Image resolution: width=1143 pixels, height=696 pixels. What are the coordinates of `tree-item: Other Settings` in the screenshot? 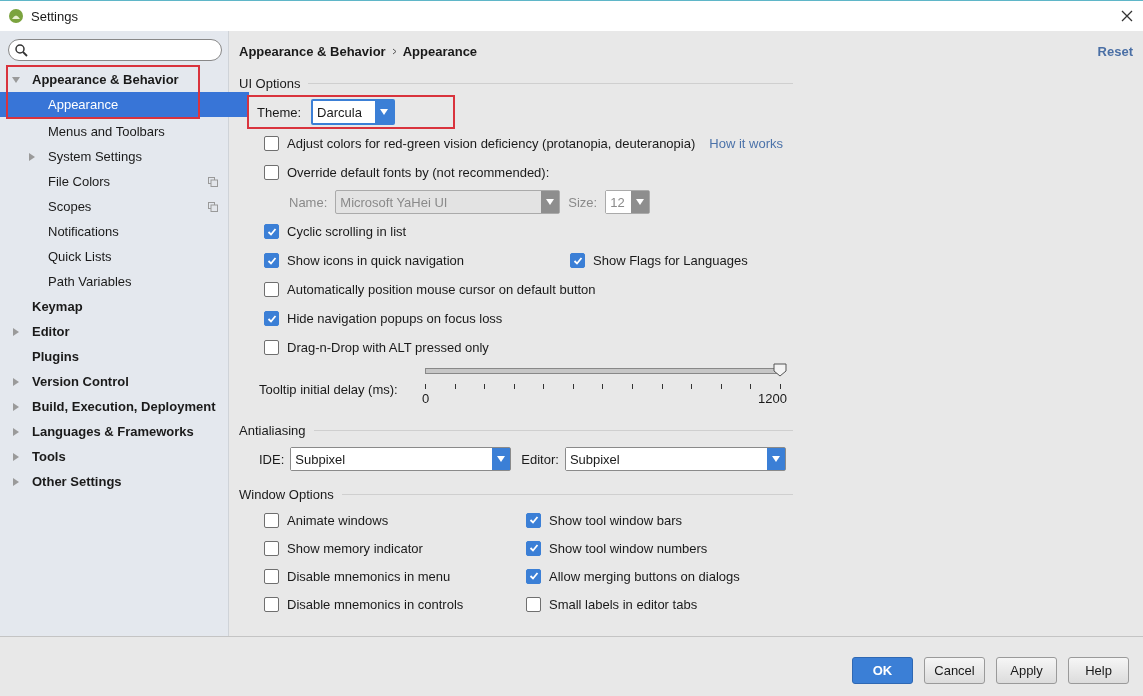 It's located at (114, 481).